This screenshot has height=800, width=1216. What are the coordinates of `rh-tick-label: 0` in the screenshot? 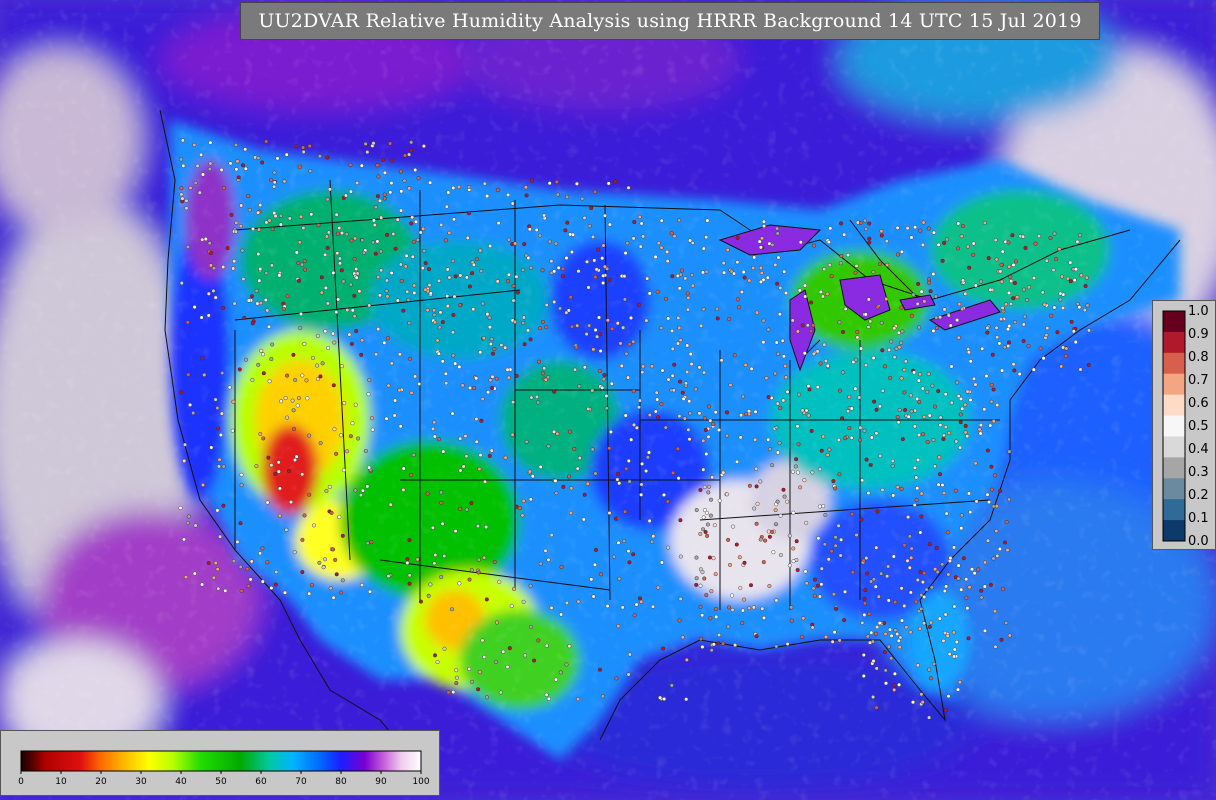 It's located at (21, 782).